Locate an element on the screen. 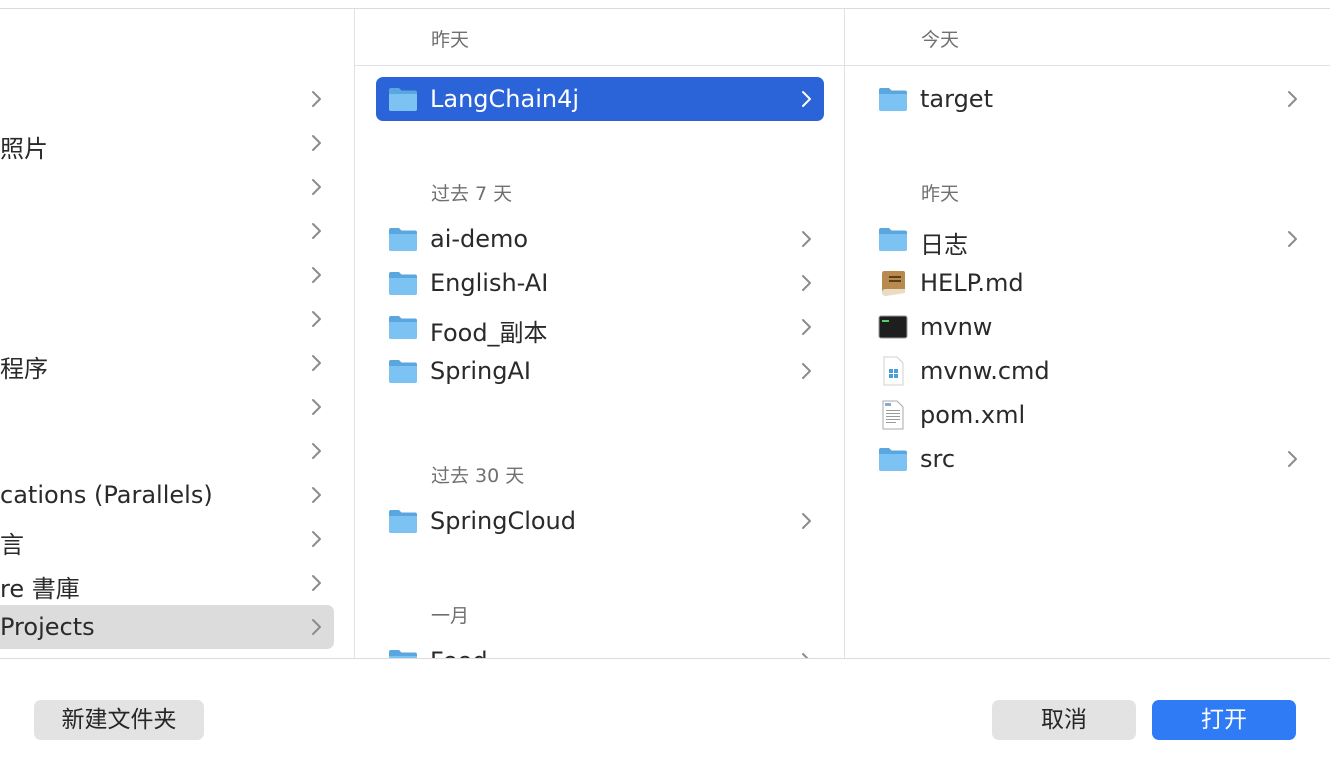  list-item-label: Food is located at coordinates (459, 652).